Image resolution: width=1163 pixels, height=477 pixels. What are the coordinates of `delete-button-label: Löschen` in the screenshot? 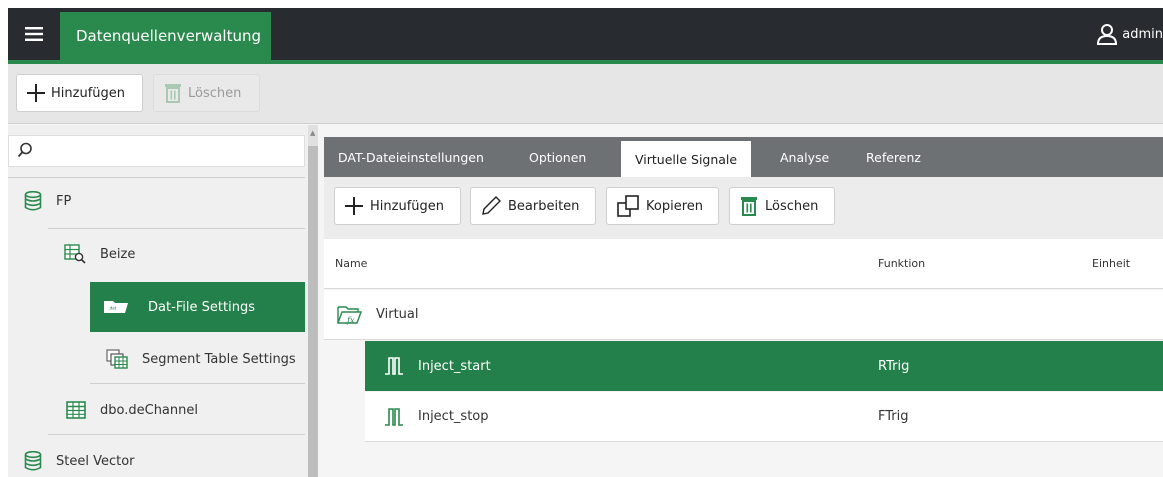 It's located at (215, 93).